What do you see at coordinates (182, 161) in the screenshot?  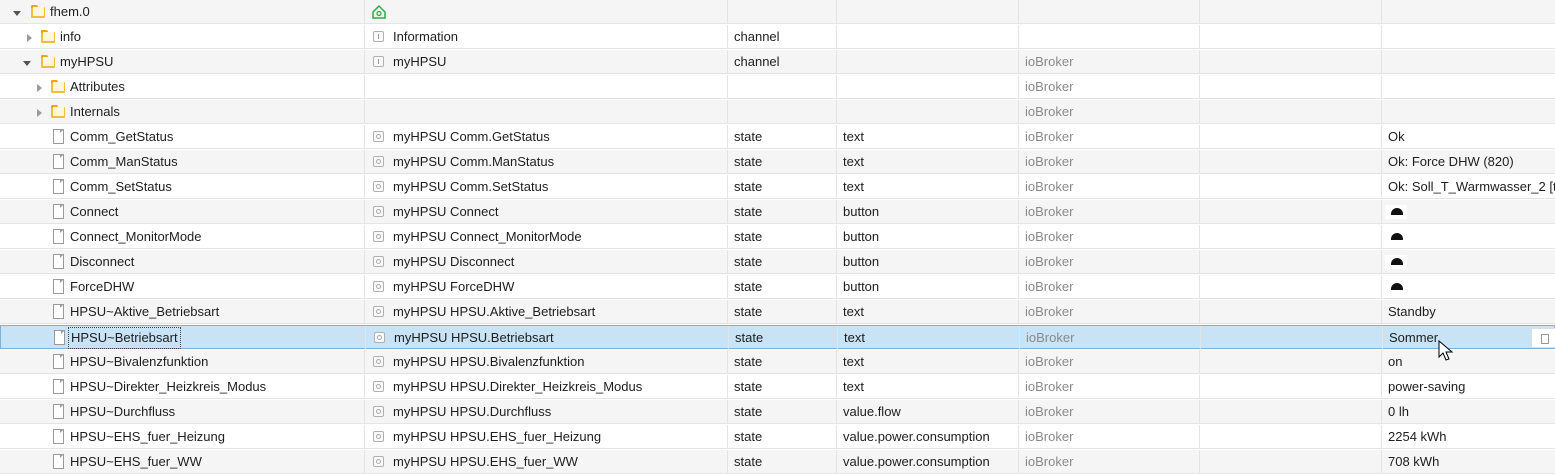 I see `id-cell: Comm_ManStatus` at bounding box center [182, 161].